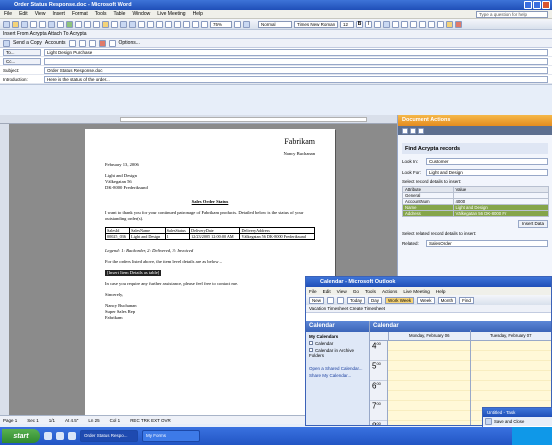 The image size is (552, 445). Describe the element at coordinates (204, 24) in the screenshot. I see `show-hide-icon` at that location.